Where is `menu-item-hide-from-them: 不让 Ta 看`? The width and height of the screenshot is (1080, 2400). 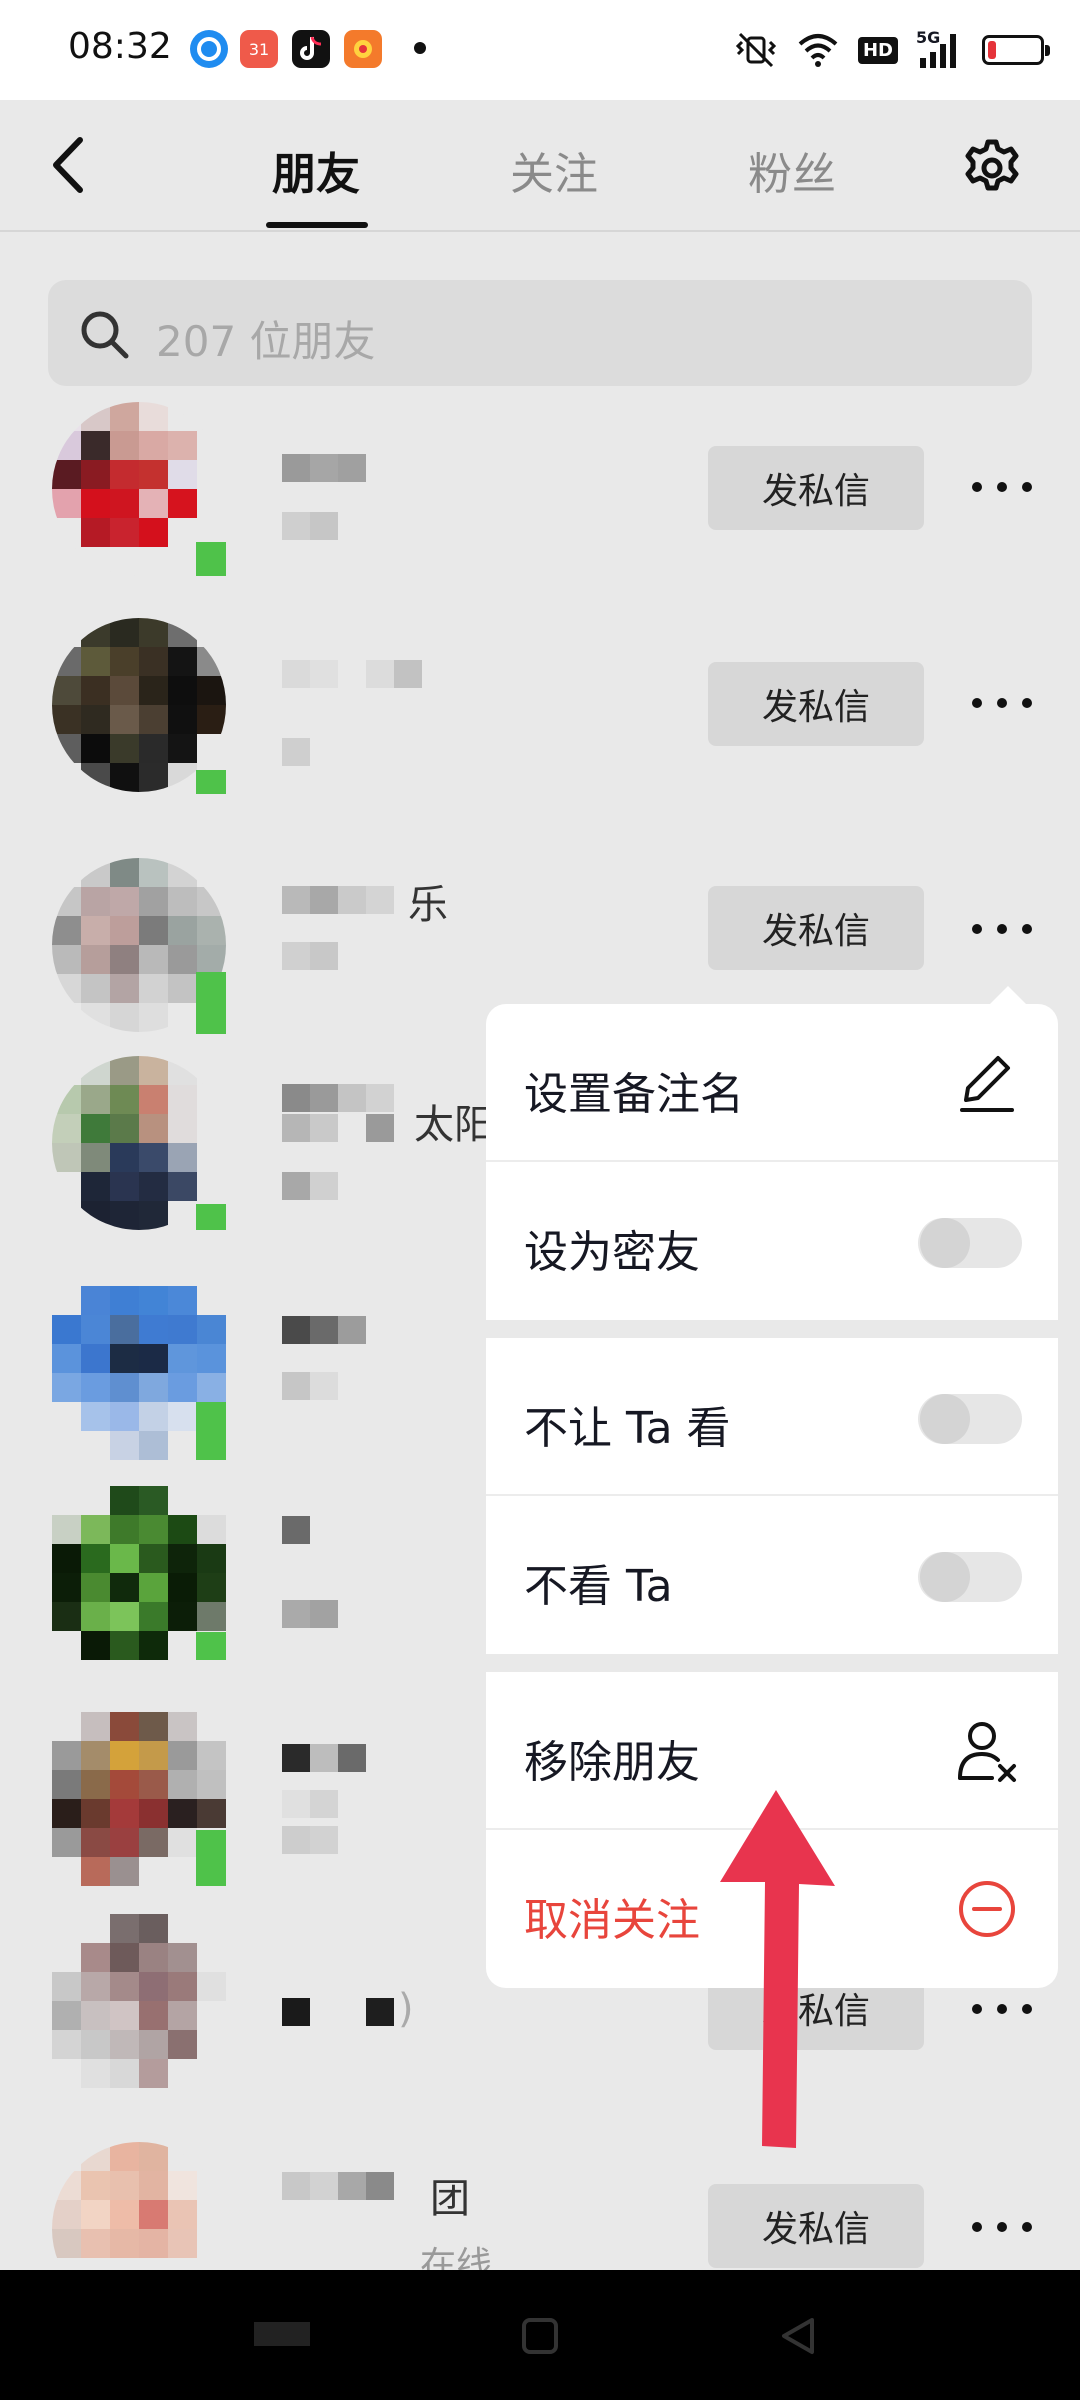
menu-item-hide-from-them: 不让 Ta 看 is located at coordinates (772, 1417).